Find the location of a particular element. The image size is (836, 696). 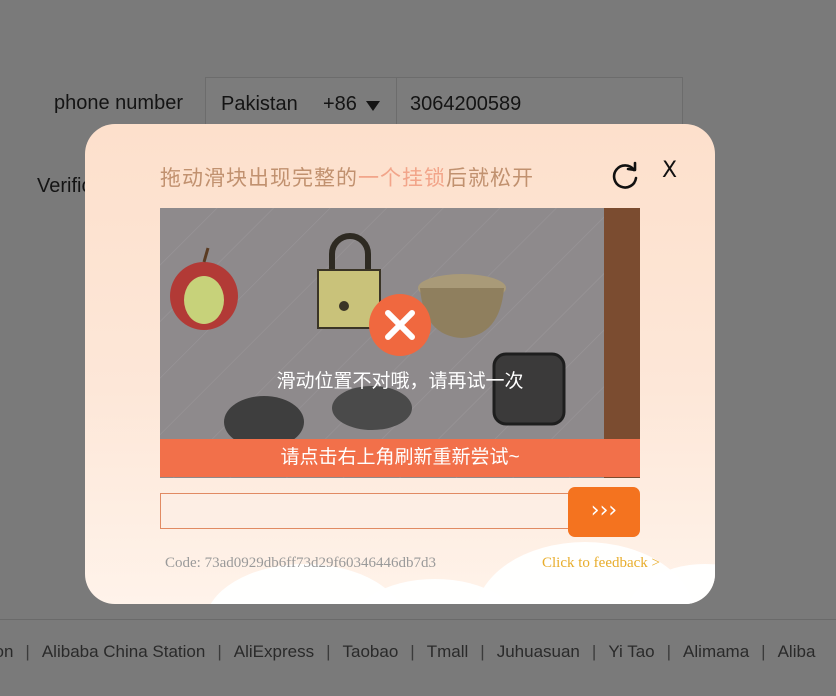

captcha-instruction: 拖动滑块出现完整的一个挂锁后就松开 is located at coordinates (347, 177).